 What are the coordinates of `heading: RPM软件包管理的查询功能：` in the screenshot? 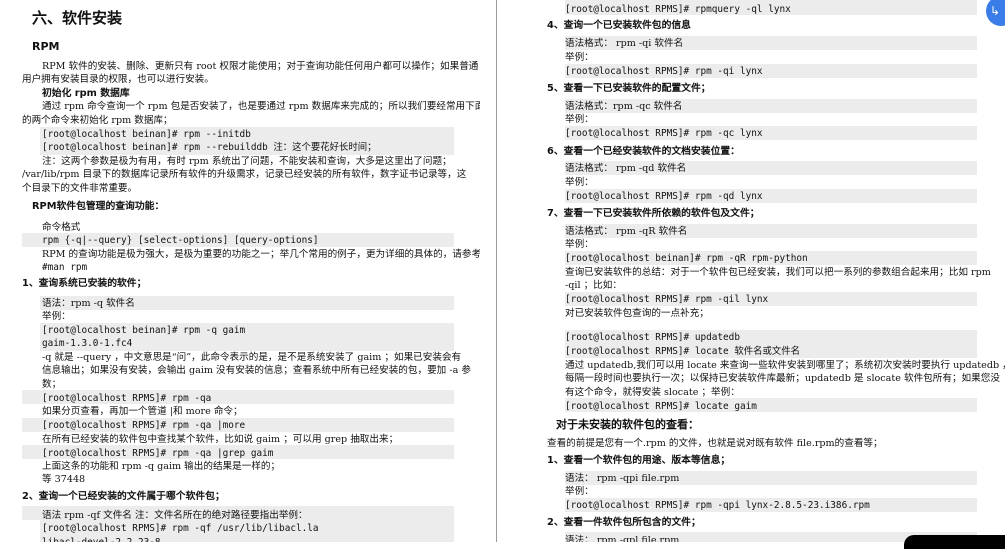 It's located at (98, 206).